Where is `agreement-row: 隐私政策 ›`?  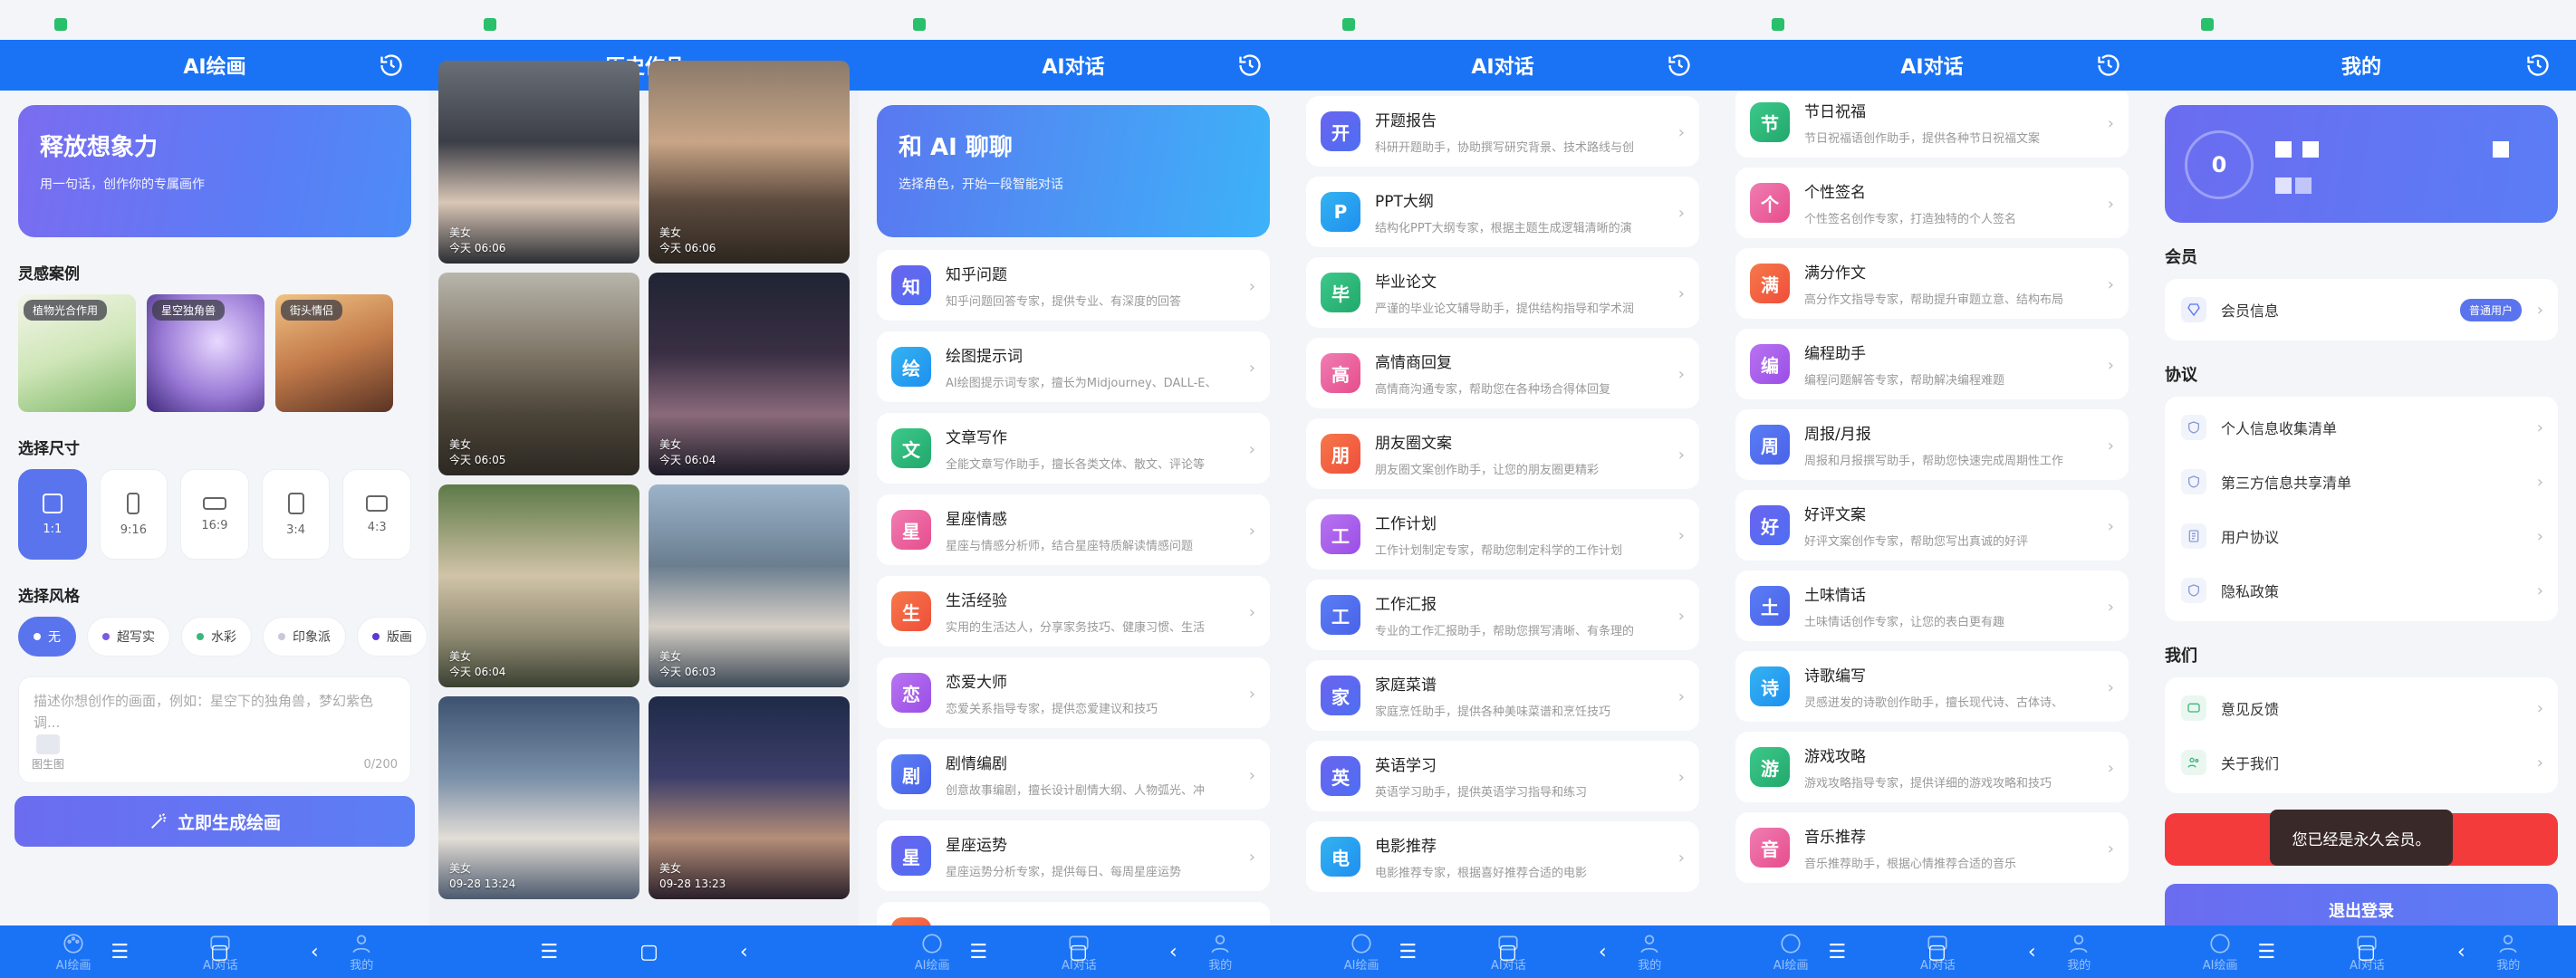 agreement-row: 隐私政策 › is located at coordinates (2361, 591).